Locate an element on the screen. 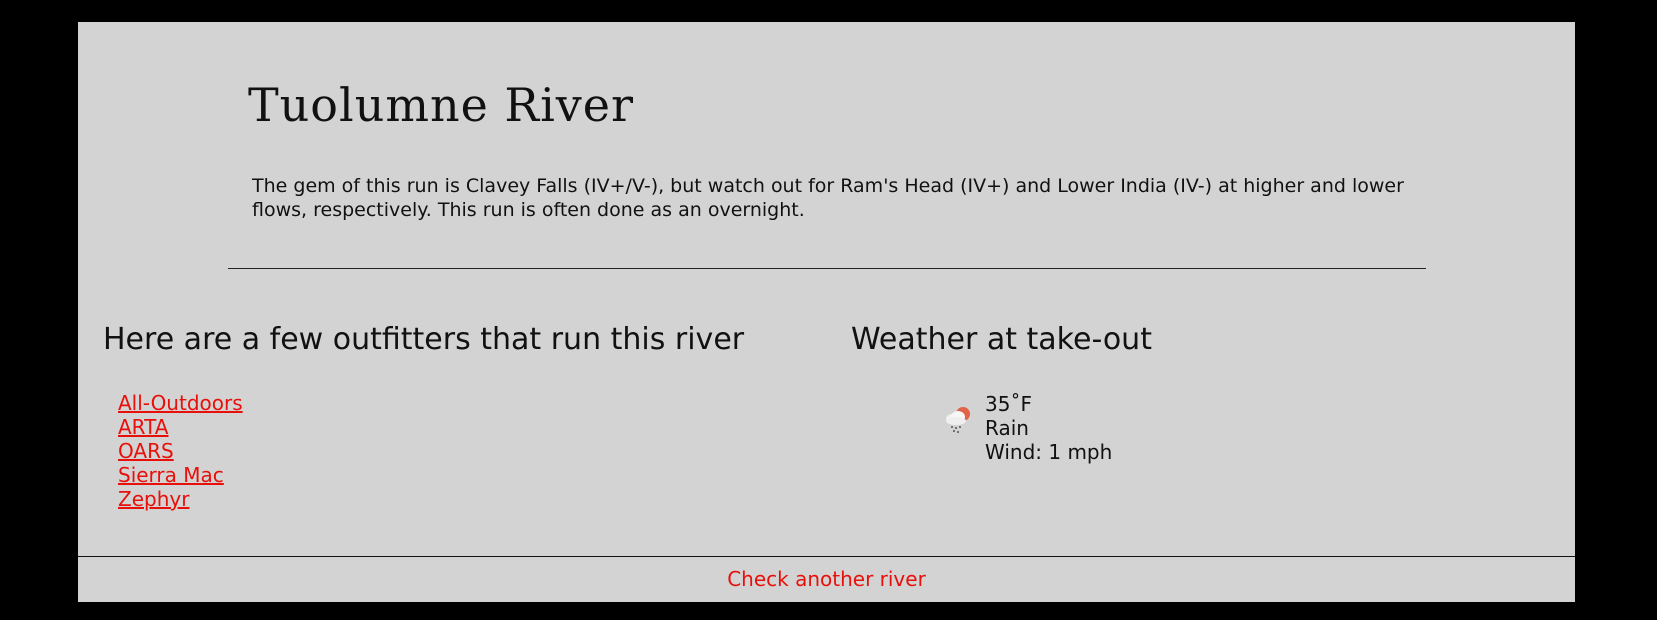  check-another-river-link: Check another river is located at coordinates (826, 579).